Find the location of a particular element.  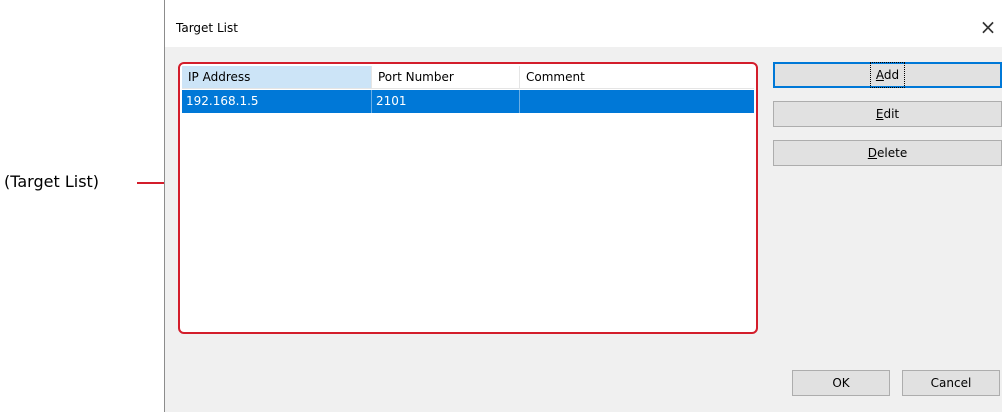

add-mnemonic: A is located at coordinates (879, 75).